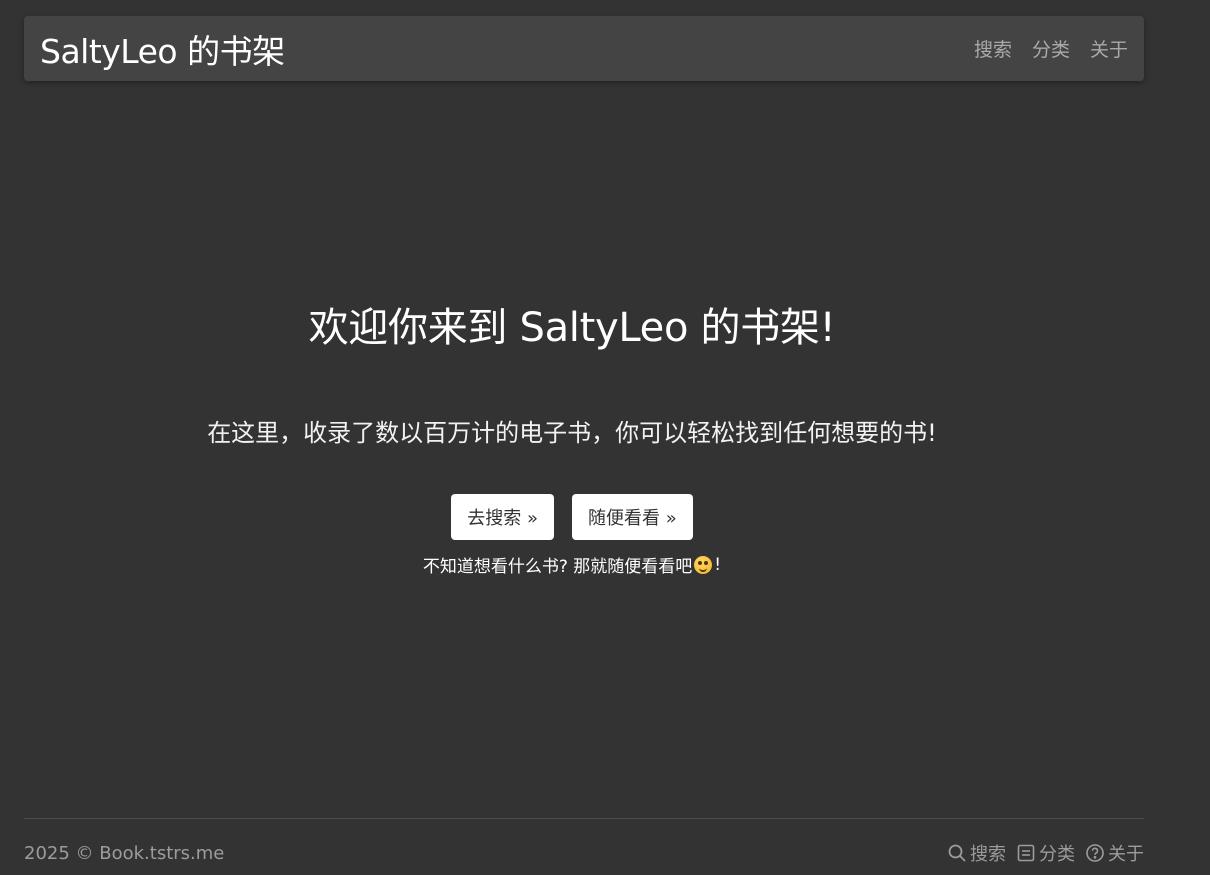  What do you see at coordinates (1057, 854) in the screenshot?
I see `footer-link-categories-label: 分类` at bounding box center [1057, 854].